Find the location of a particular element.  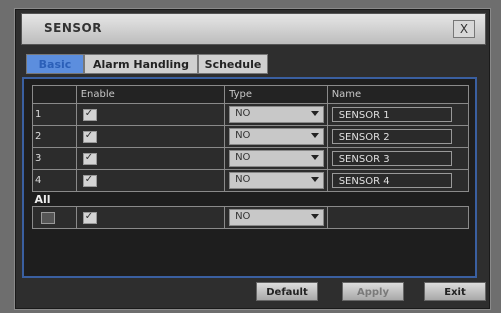

header-name: Name is located at coordinates (398, 94).